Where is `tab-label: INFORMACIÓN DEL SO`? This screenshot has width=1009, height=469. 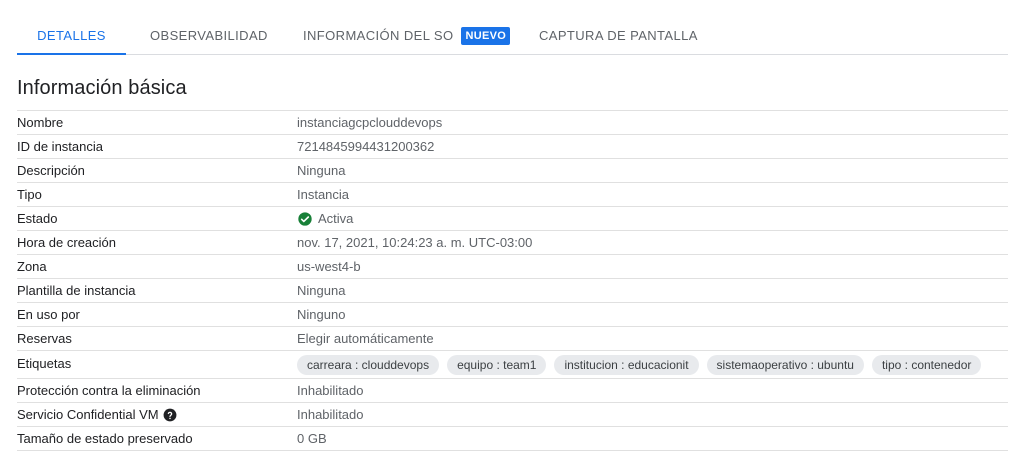
tab-label: INFORMACIÓN DEL SO is located at coordinates (378, 35).